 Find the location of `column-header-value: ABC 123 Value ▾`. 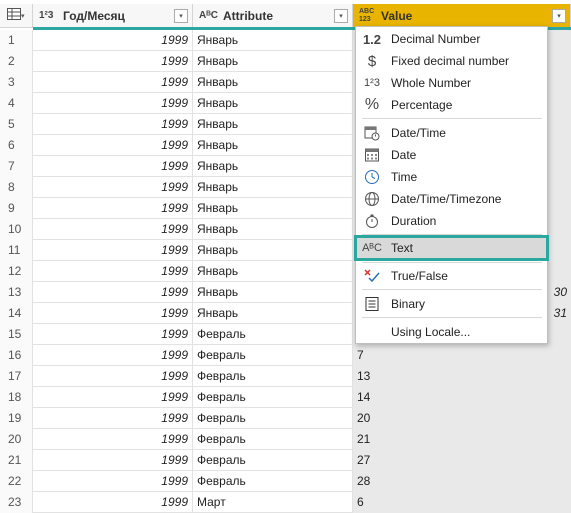

column-header-value: ABC 123 Value ▾ is located at coordinates (462, 16).